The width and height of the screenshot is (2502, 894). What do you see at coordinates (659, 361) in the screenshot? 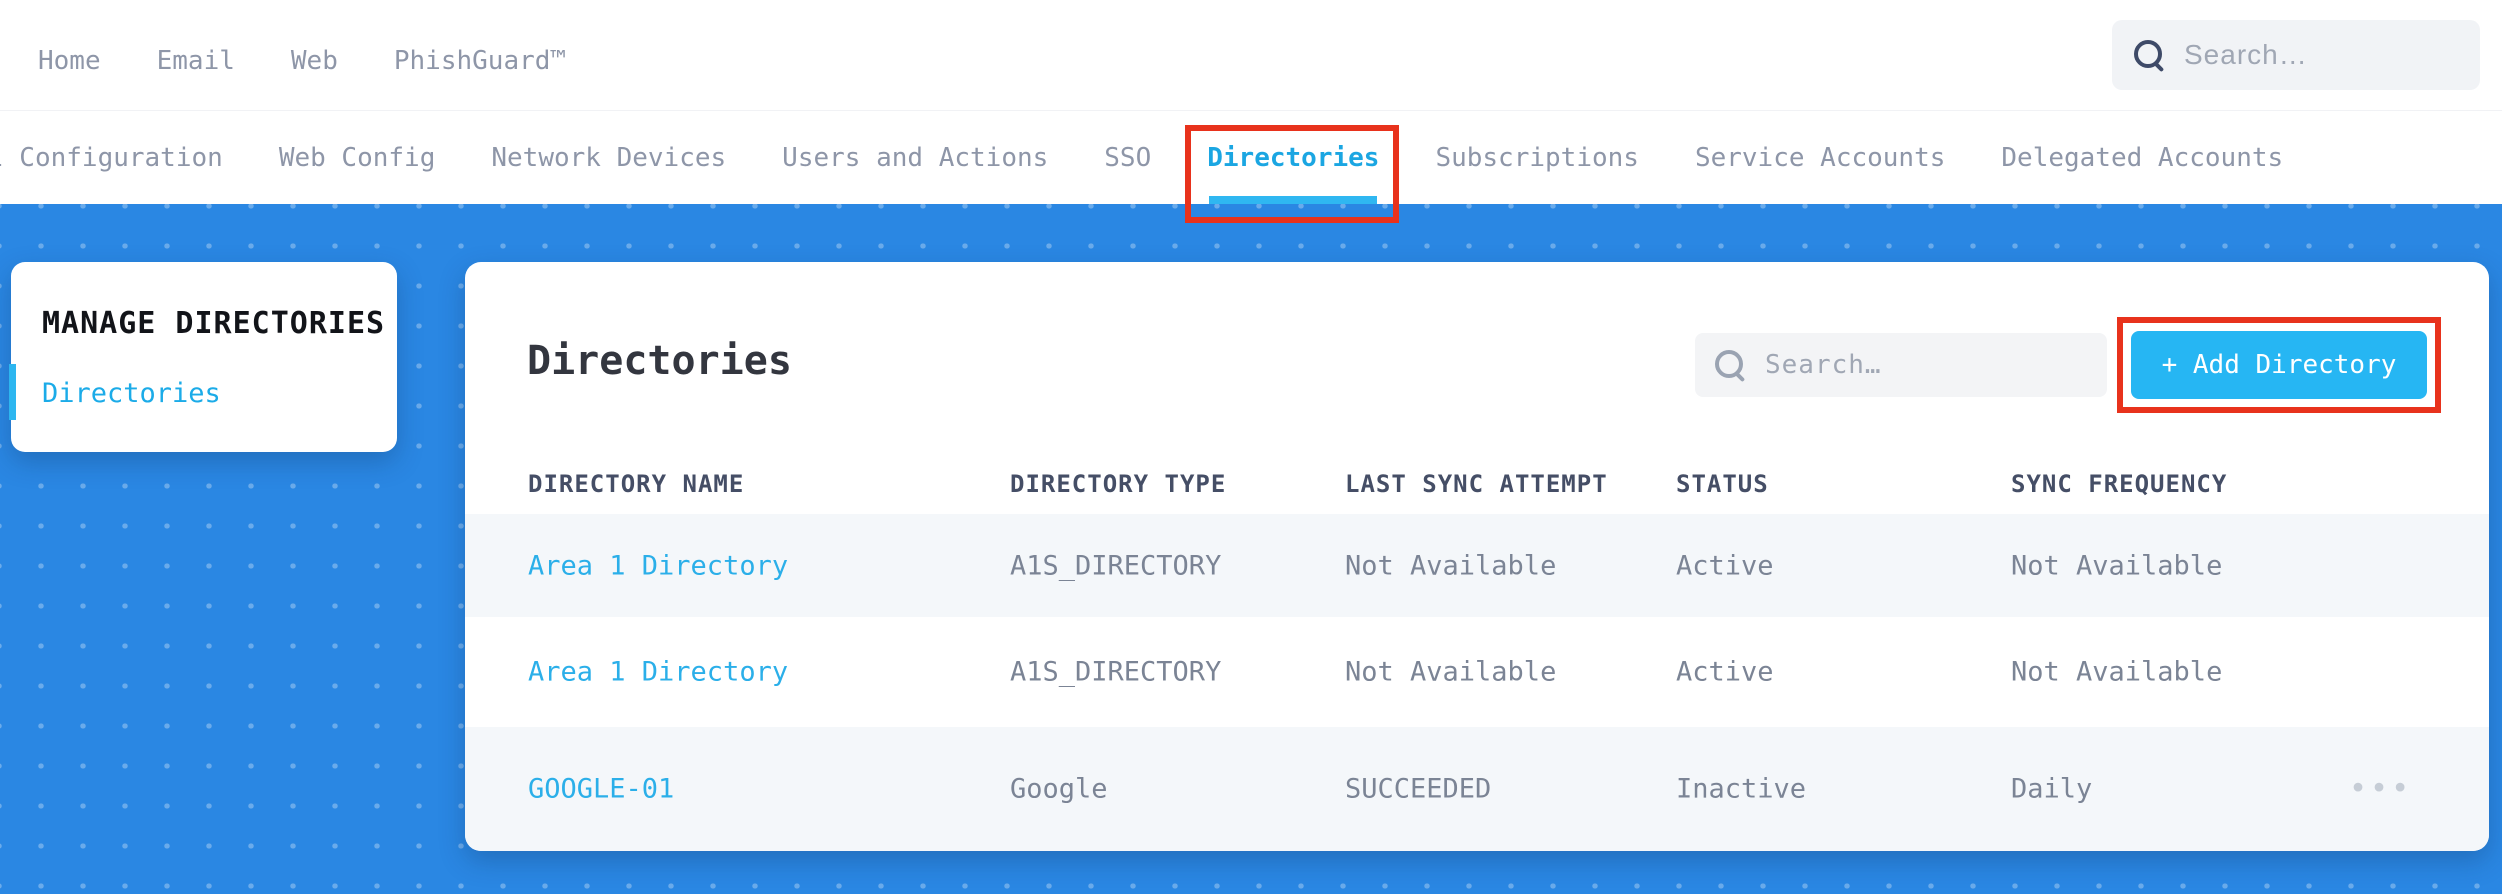
I see `page-title: Directories` at bounding box center [659, 361].